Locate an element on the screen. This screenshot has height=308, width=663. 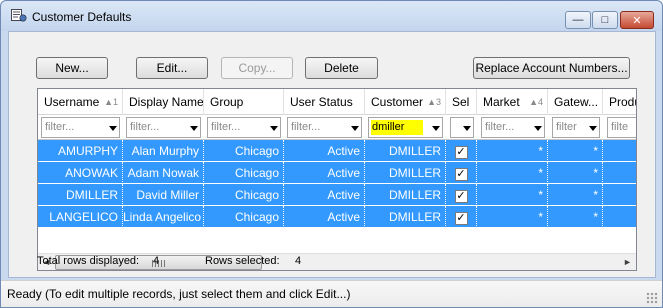
scroll-right-icon: ► is located at coordinates (627, 262).